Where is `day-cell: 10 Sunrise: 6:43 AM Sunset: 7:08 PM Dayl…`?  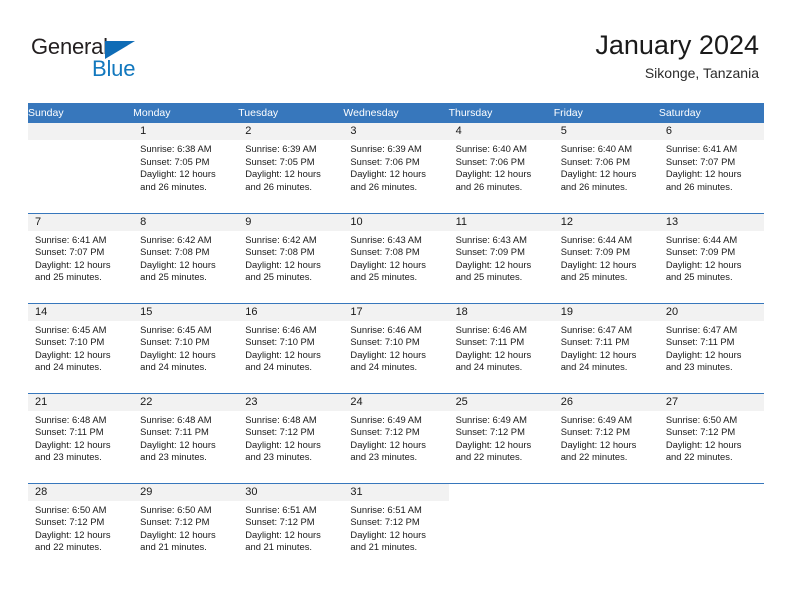 day-cell: 10 Sunrise: 6:43 AM Sunset: 7:08 PM Dayl… is located at coordinates (396, 258).